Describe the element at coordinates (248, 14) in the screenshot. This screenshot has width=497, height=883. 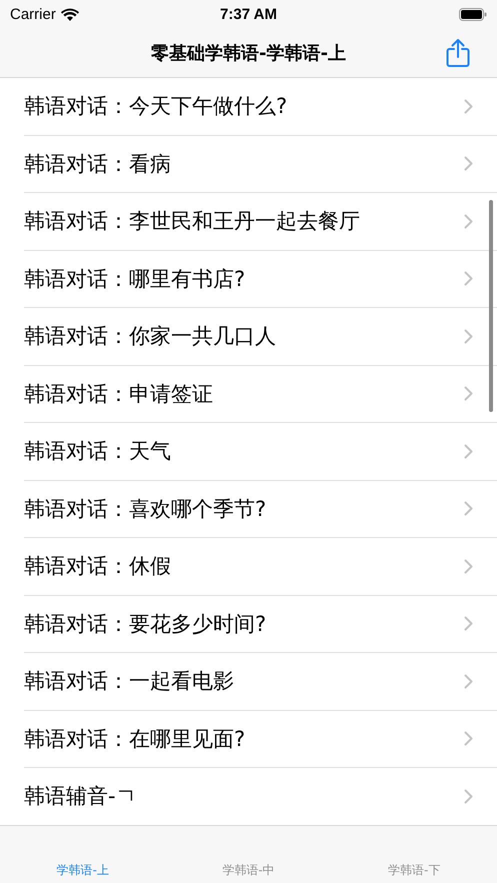
I see `clock-time: 7:37 AM` at that location.